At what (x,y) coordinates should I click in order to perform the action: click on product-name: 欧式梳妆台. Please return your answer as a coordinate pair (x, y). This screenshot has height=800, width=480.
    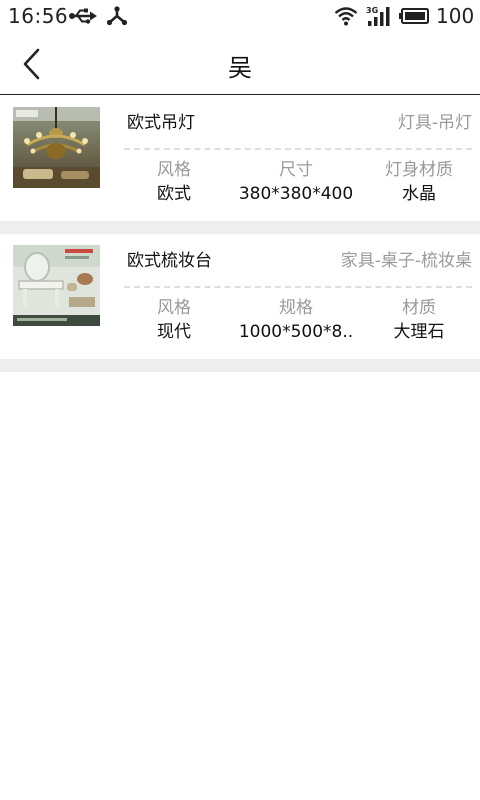
    Looking at the image, I should click on (169, 261).